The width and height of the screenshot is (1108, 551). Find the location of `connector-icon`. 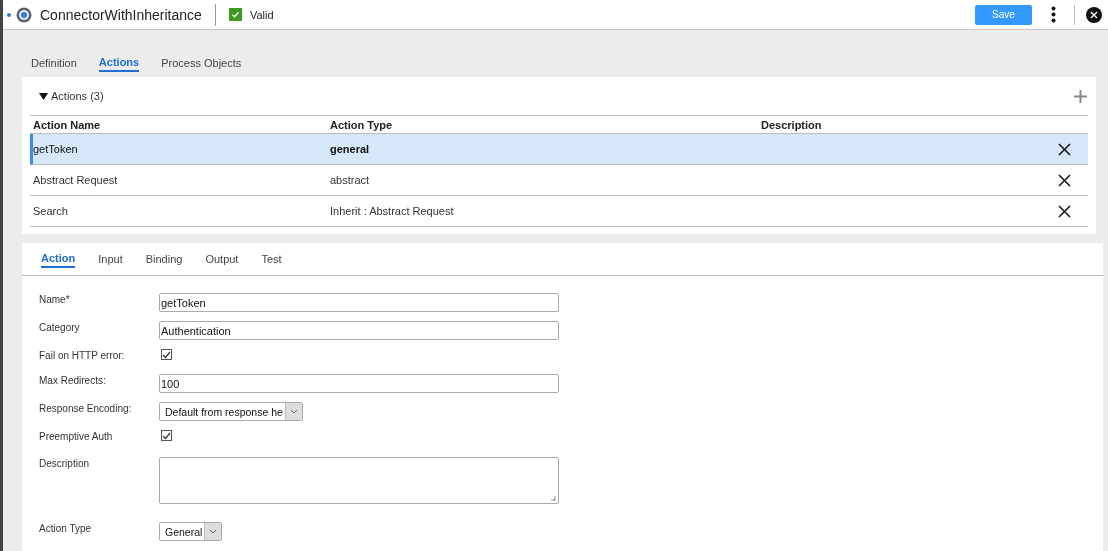

connector-icon is located at coordinates (24, 14).